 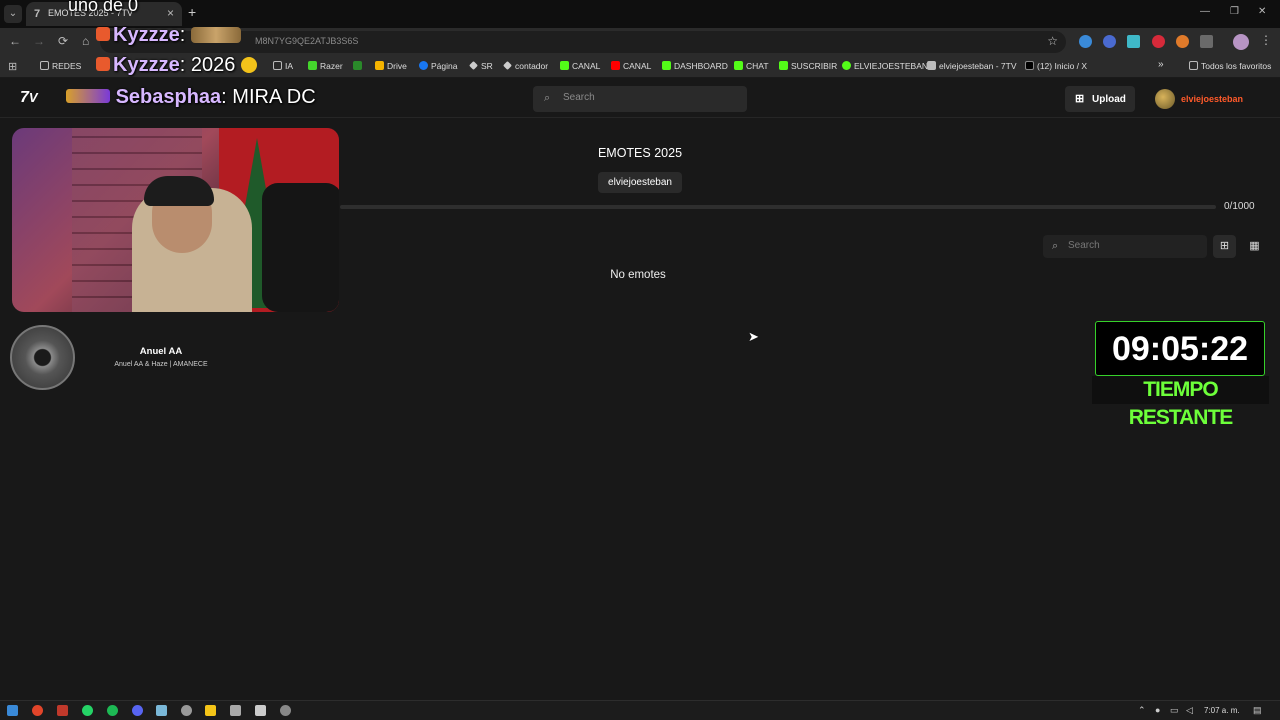 What do you see at coordinates (13, 14) in the screenshot?
I see `tab-search-button: ⌄` at bounding box center [13, 14].